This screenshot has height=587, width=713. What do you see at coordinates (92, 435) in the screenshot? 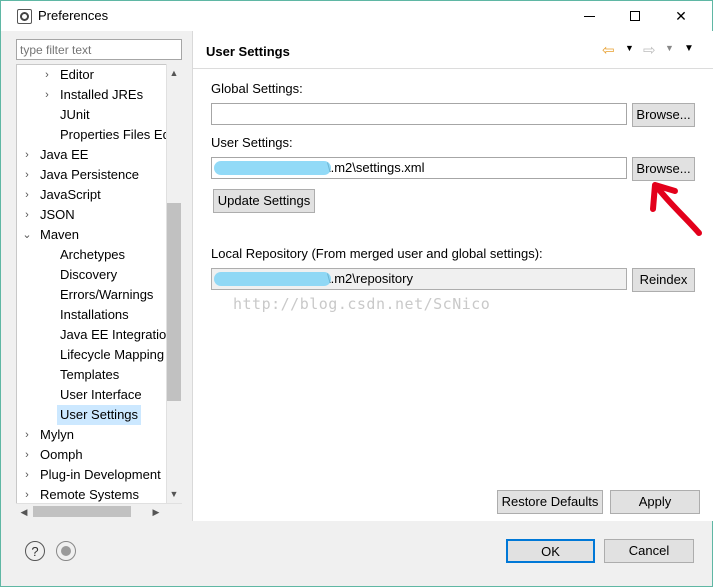
I see `tree-item: › Mylyn` at bounding box center [92, 435].